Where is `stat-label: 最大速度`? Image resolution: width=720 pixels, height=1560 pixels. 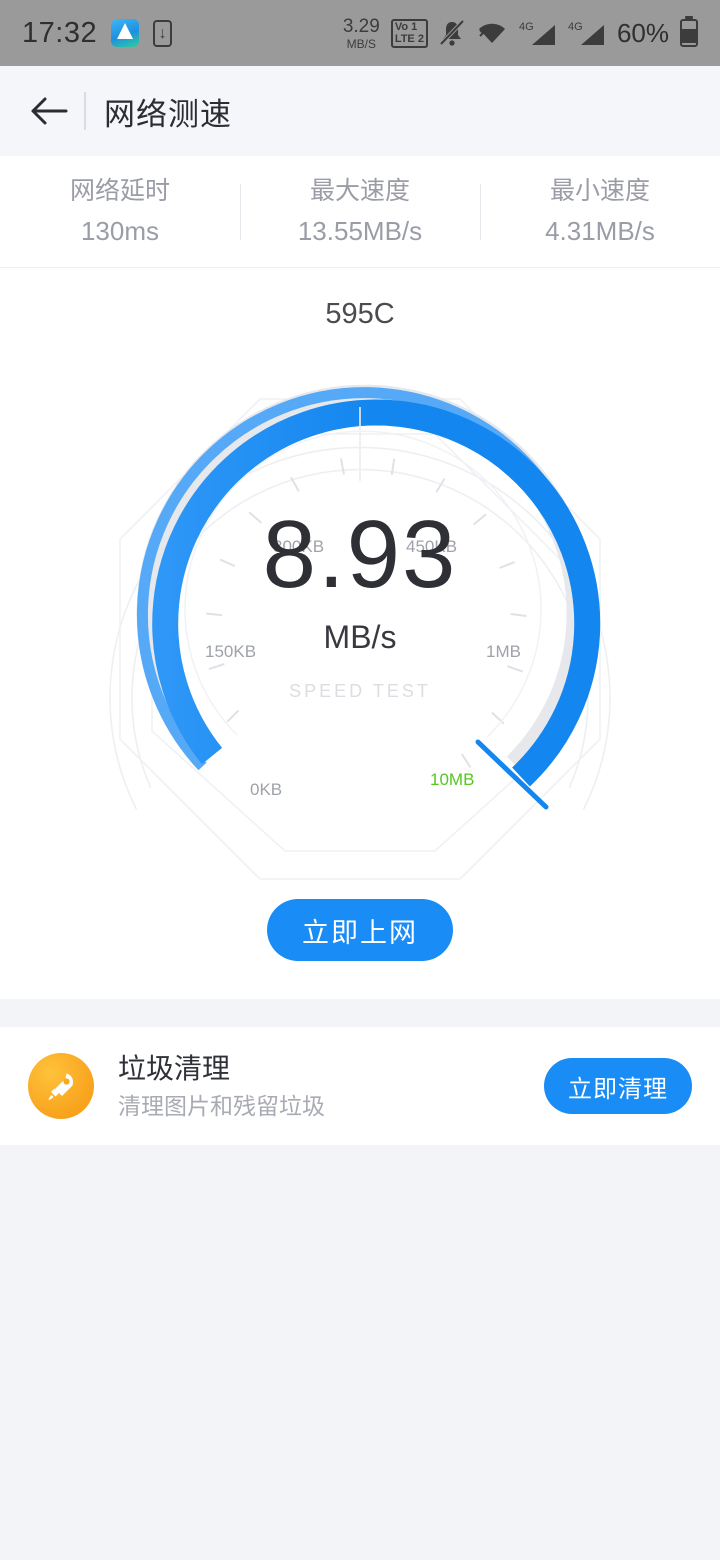 stat-label: 最大速度 is located at coordinates (359, 191).